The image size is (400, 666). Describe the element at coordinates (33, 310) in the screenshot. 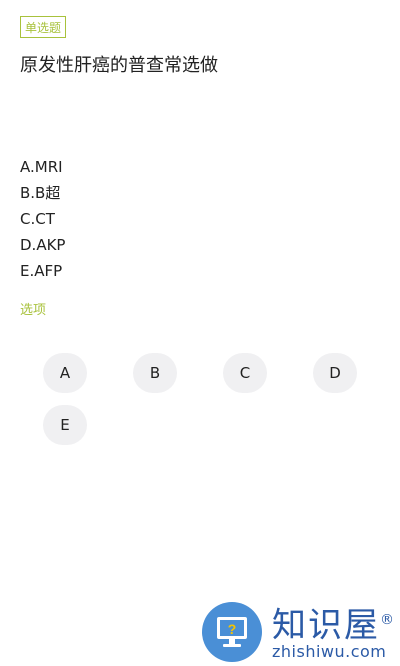

I see `choices-label: 选项` at that location.